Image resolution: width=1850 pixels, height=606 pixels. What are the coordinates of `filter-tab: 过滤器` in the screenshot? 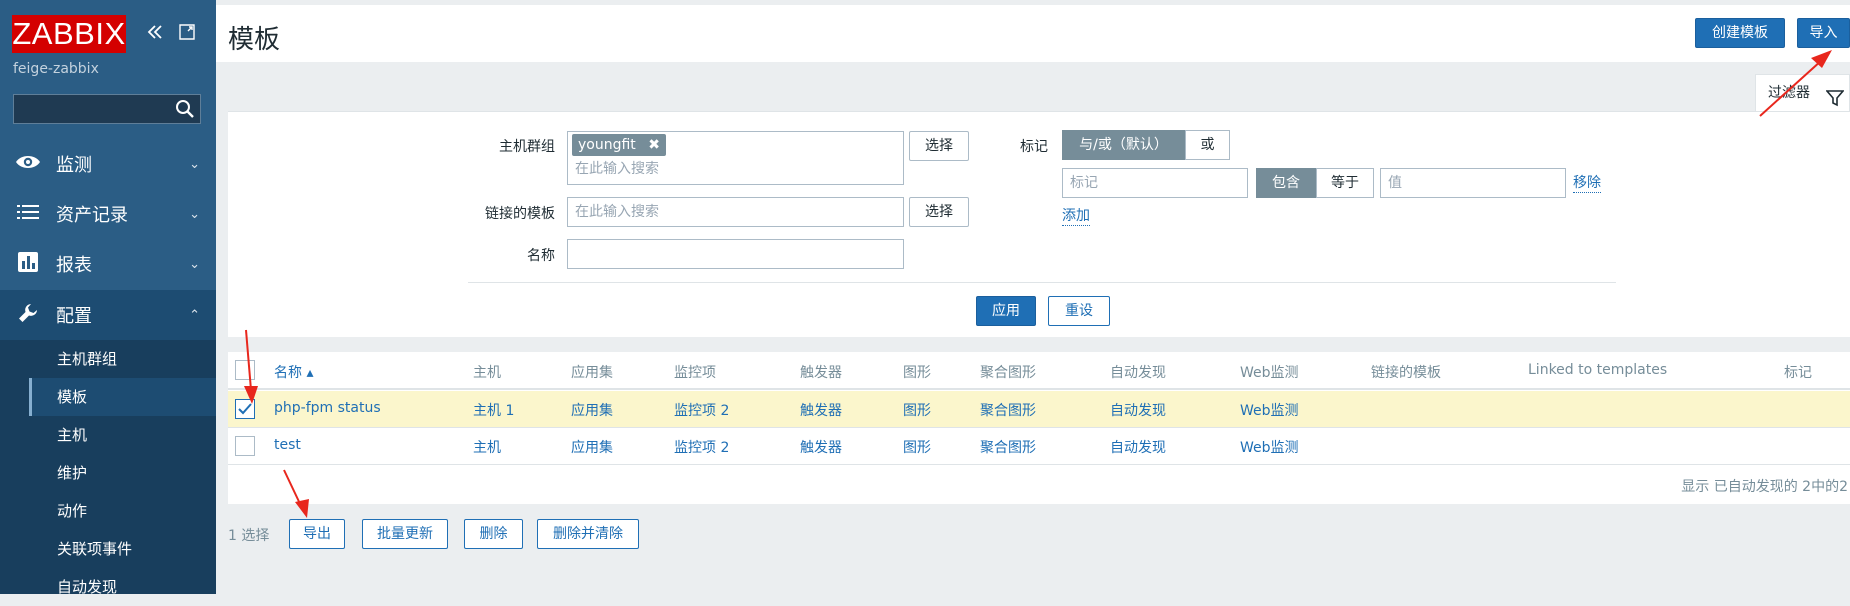 It's located at (1802, 93).